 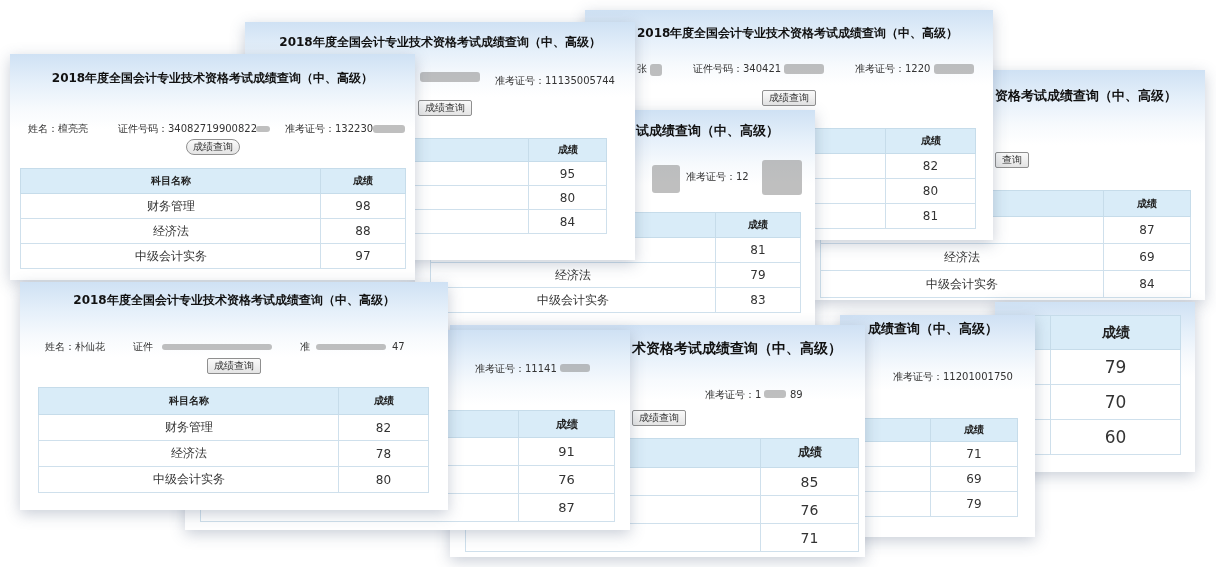 What do you see at coordinates (1012, 160) in the screenshot?
I see `query-button: 查询` at bounding box center [1012, 160].